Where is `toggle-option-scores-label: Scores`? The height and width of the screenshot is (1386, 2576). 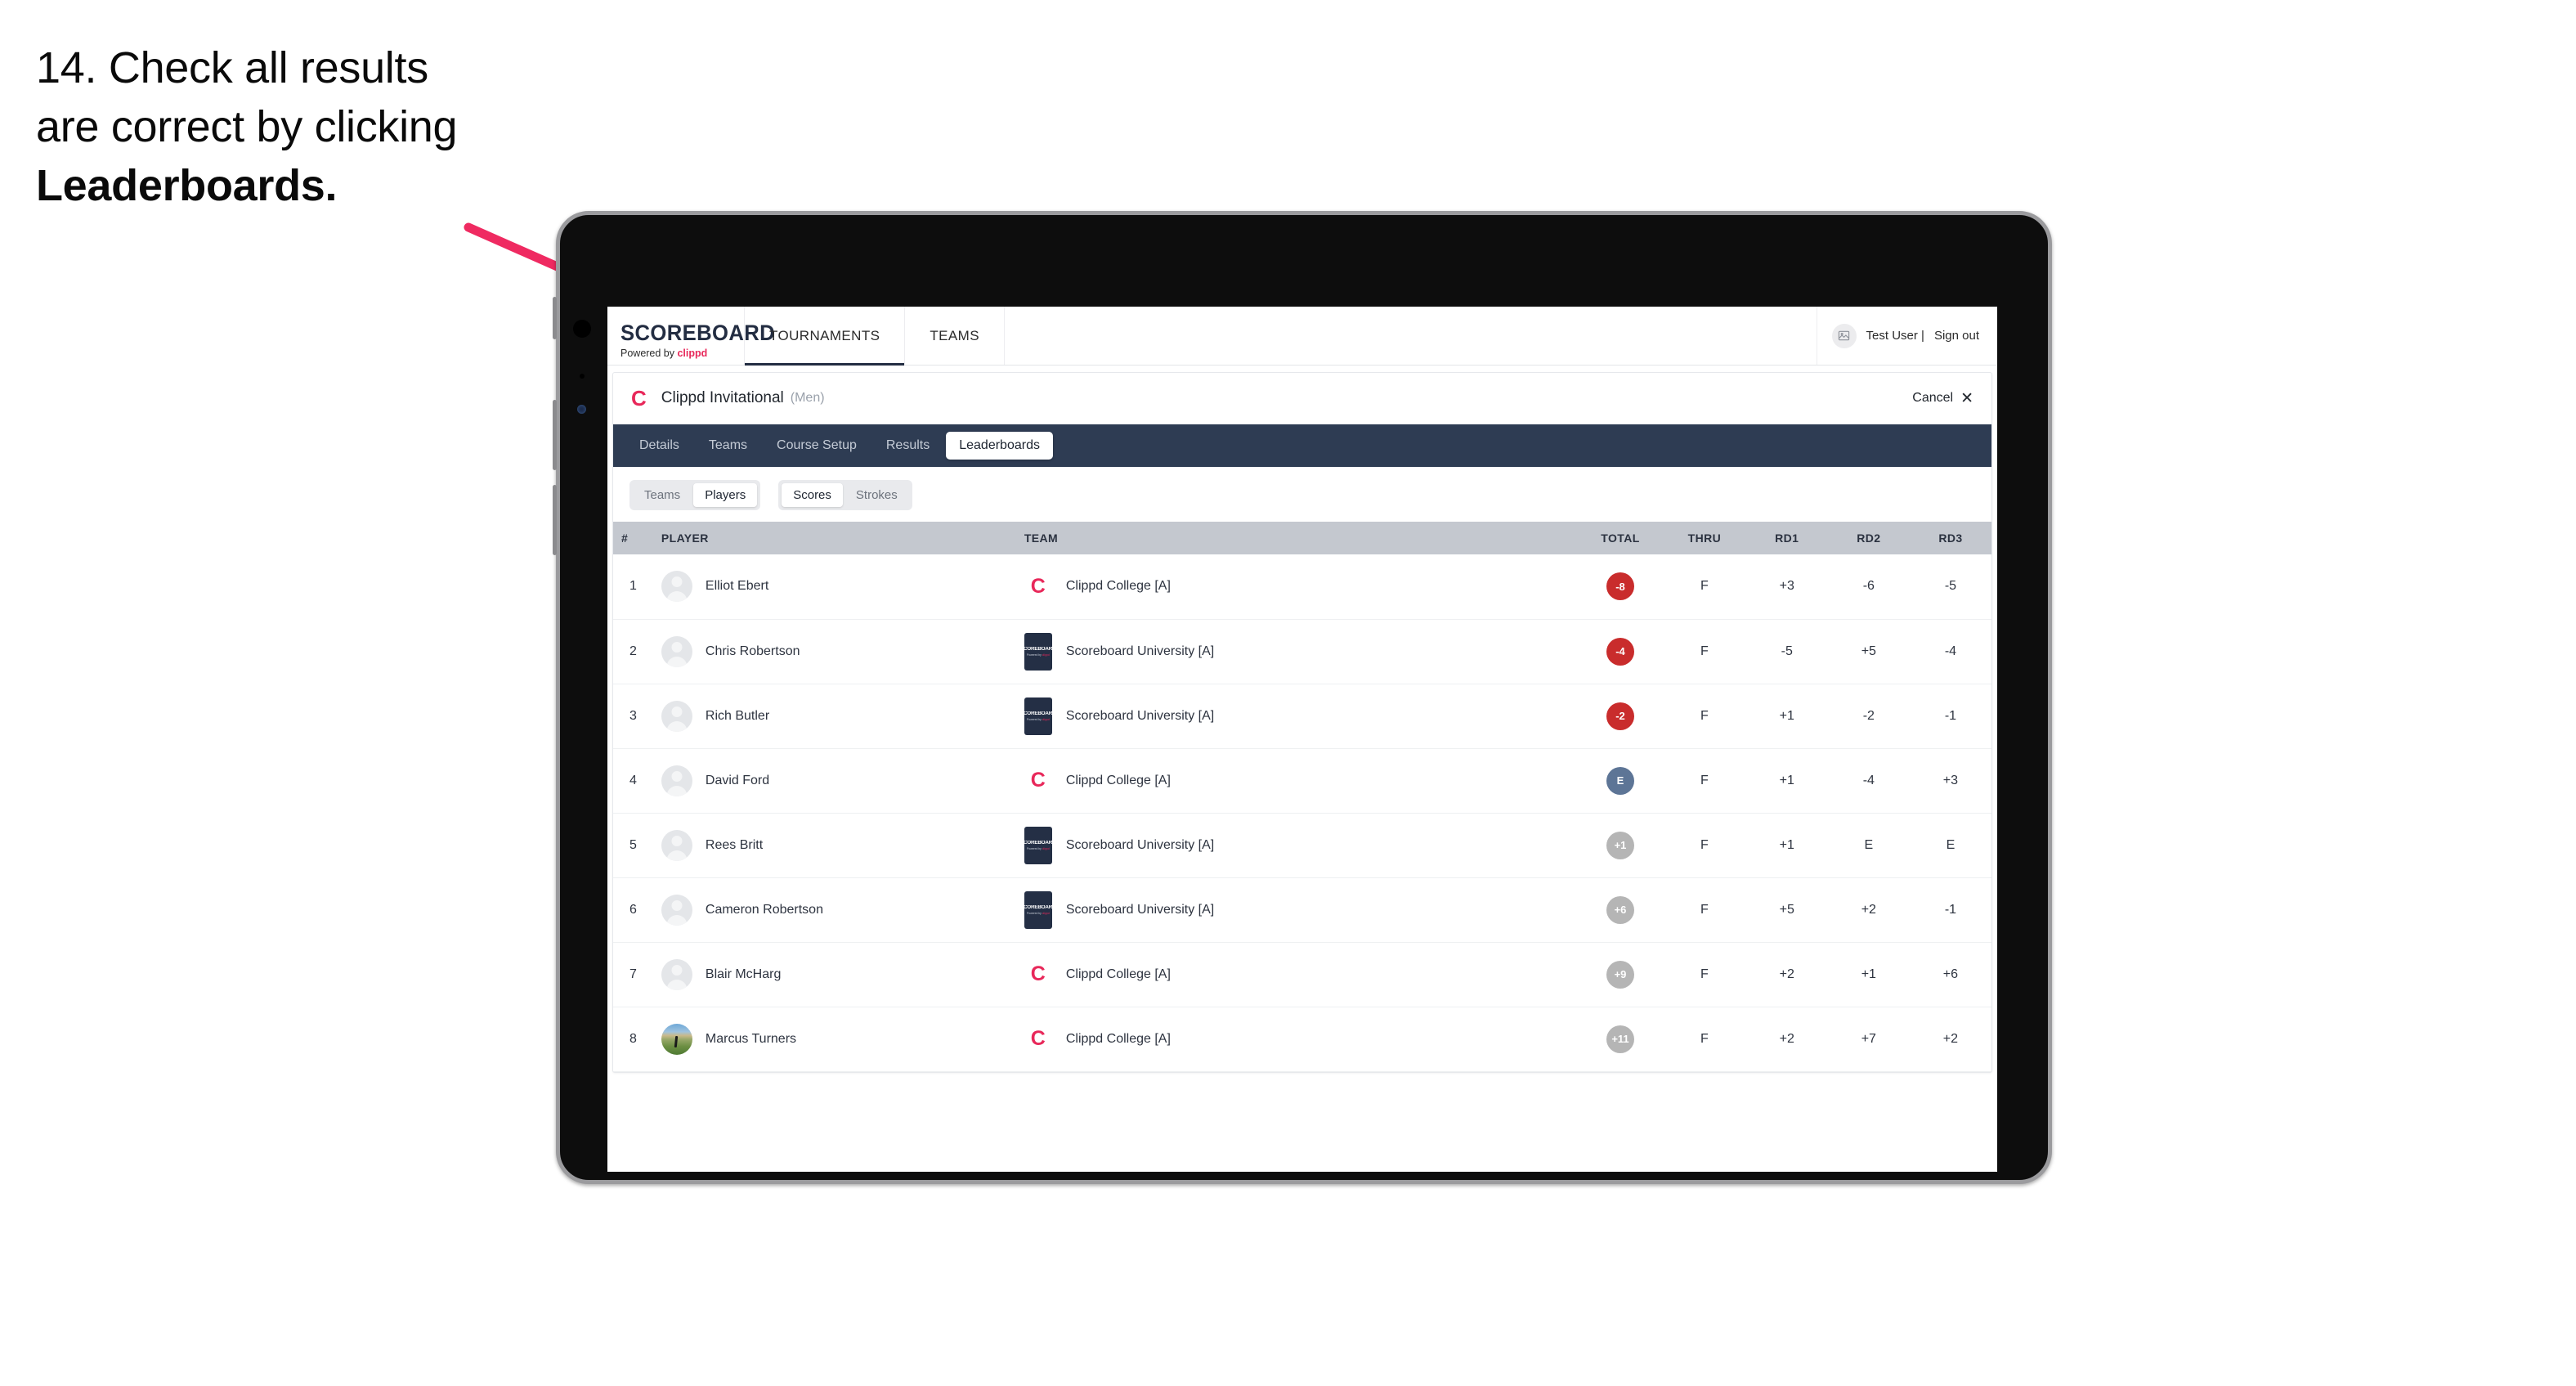 toggle-option-scores-label: Scores is located at coordinates (812, 495).